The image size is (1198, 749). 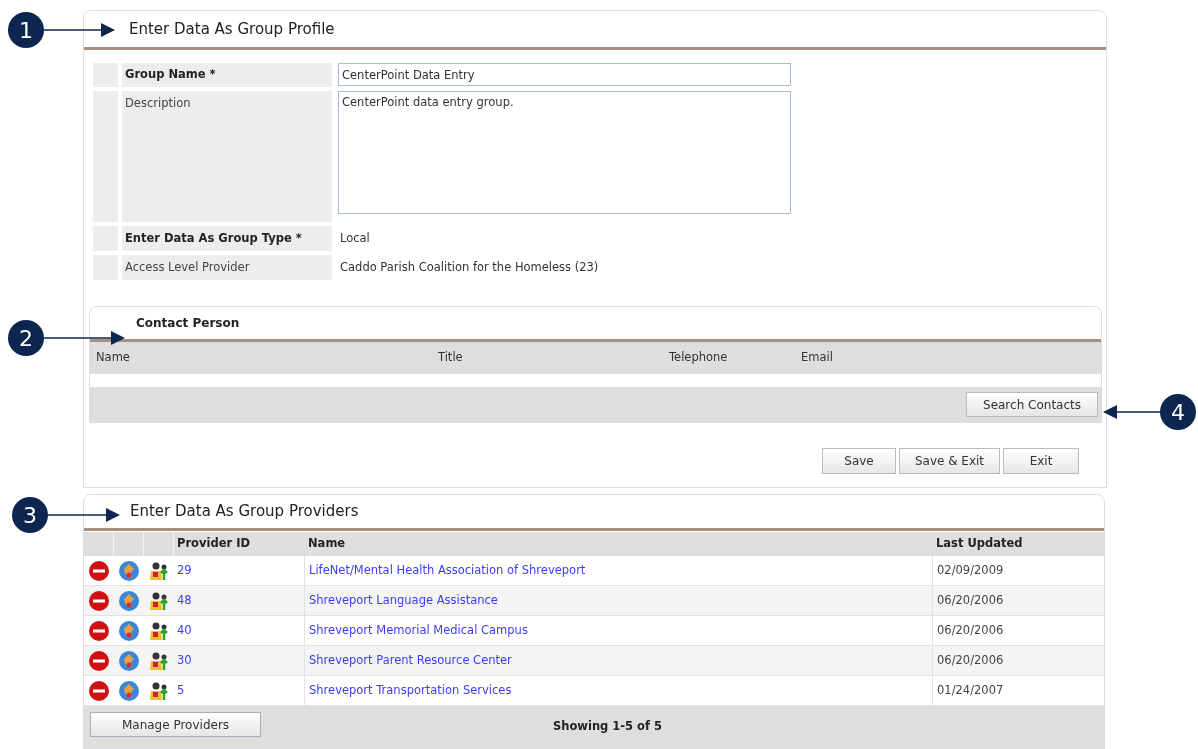 I want to click on panel-title: Enter Data As Group Providers, so click(x=244, y=512).